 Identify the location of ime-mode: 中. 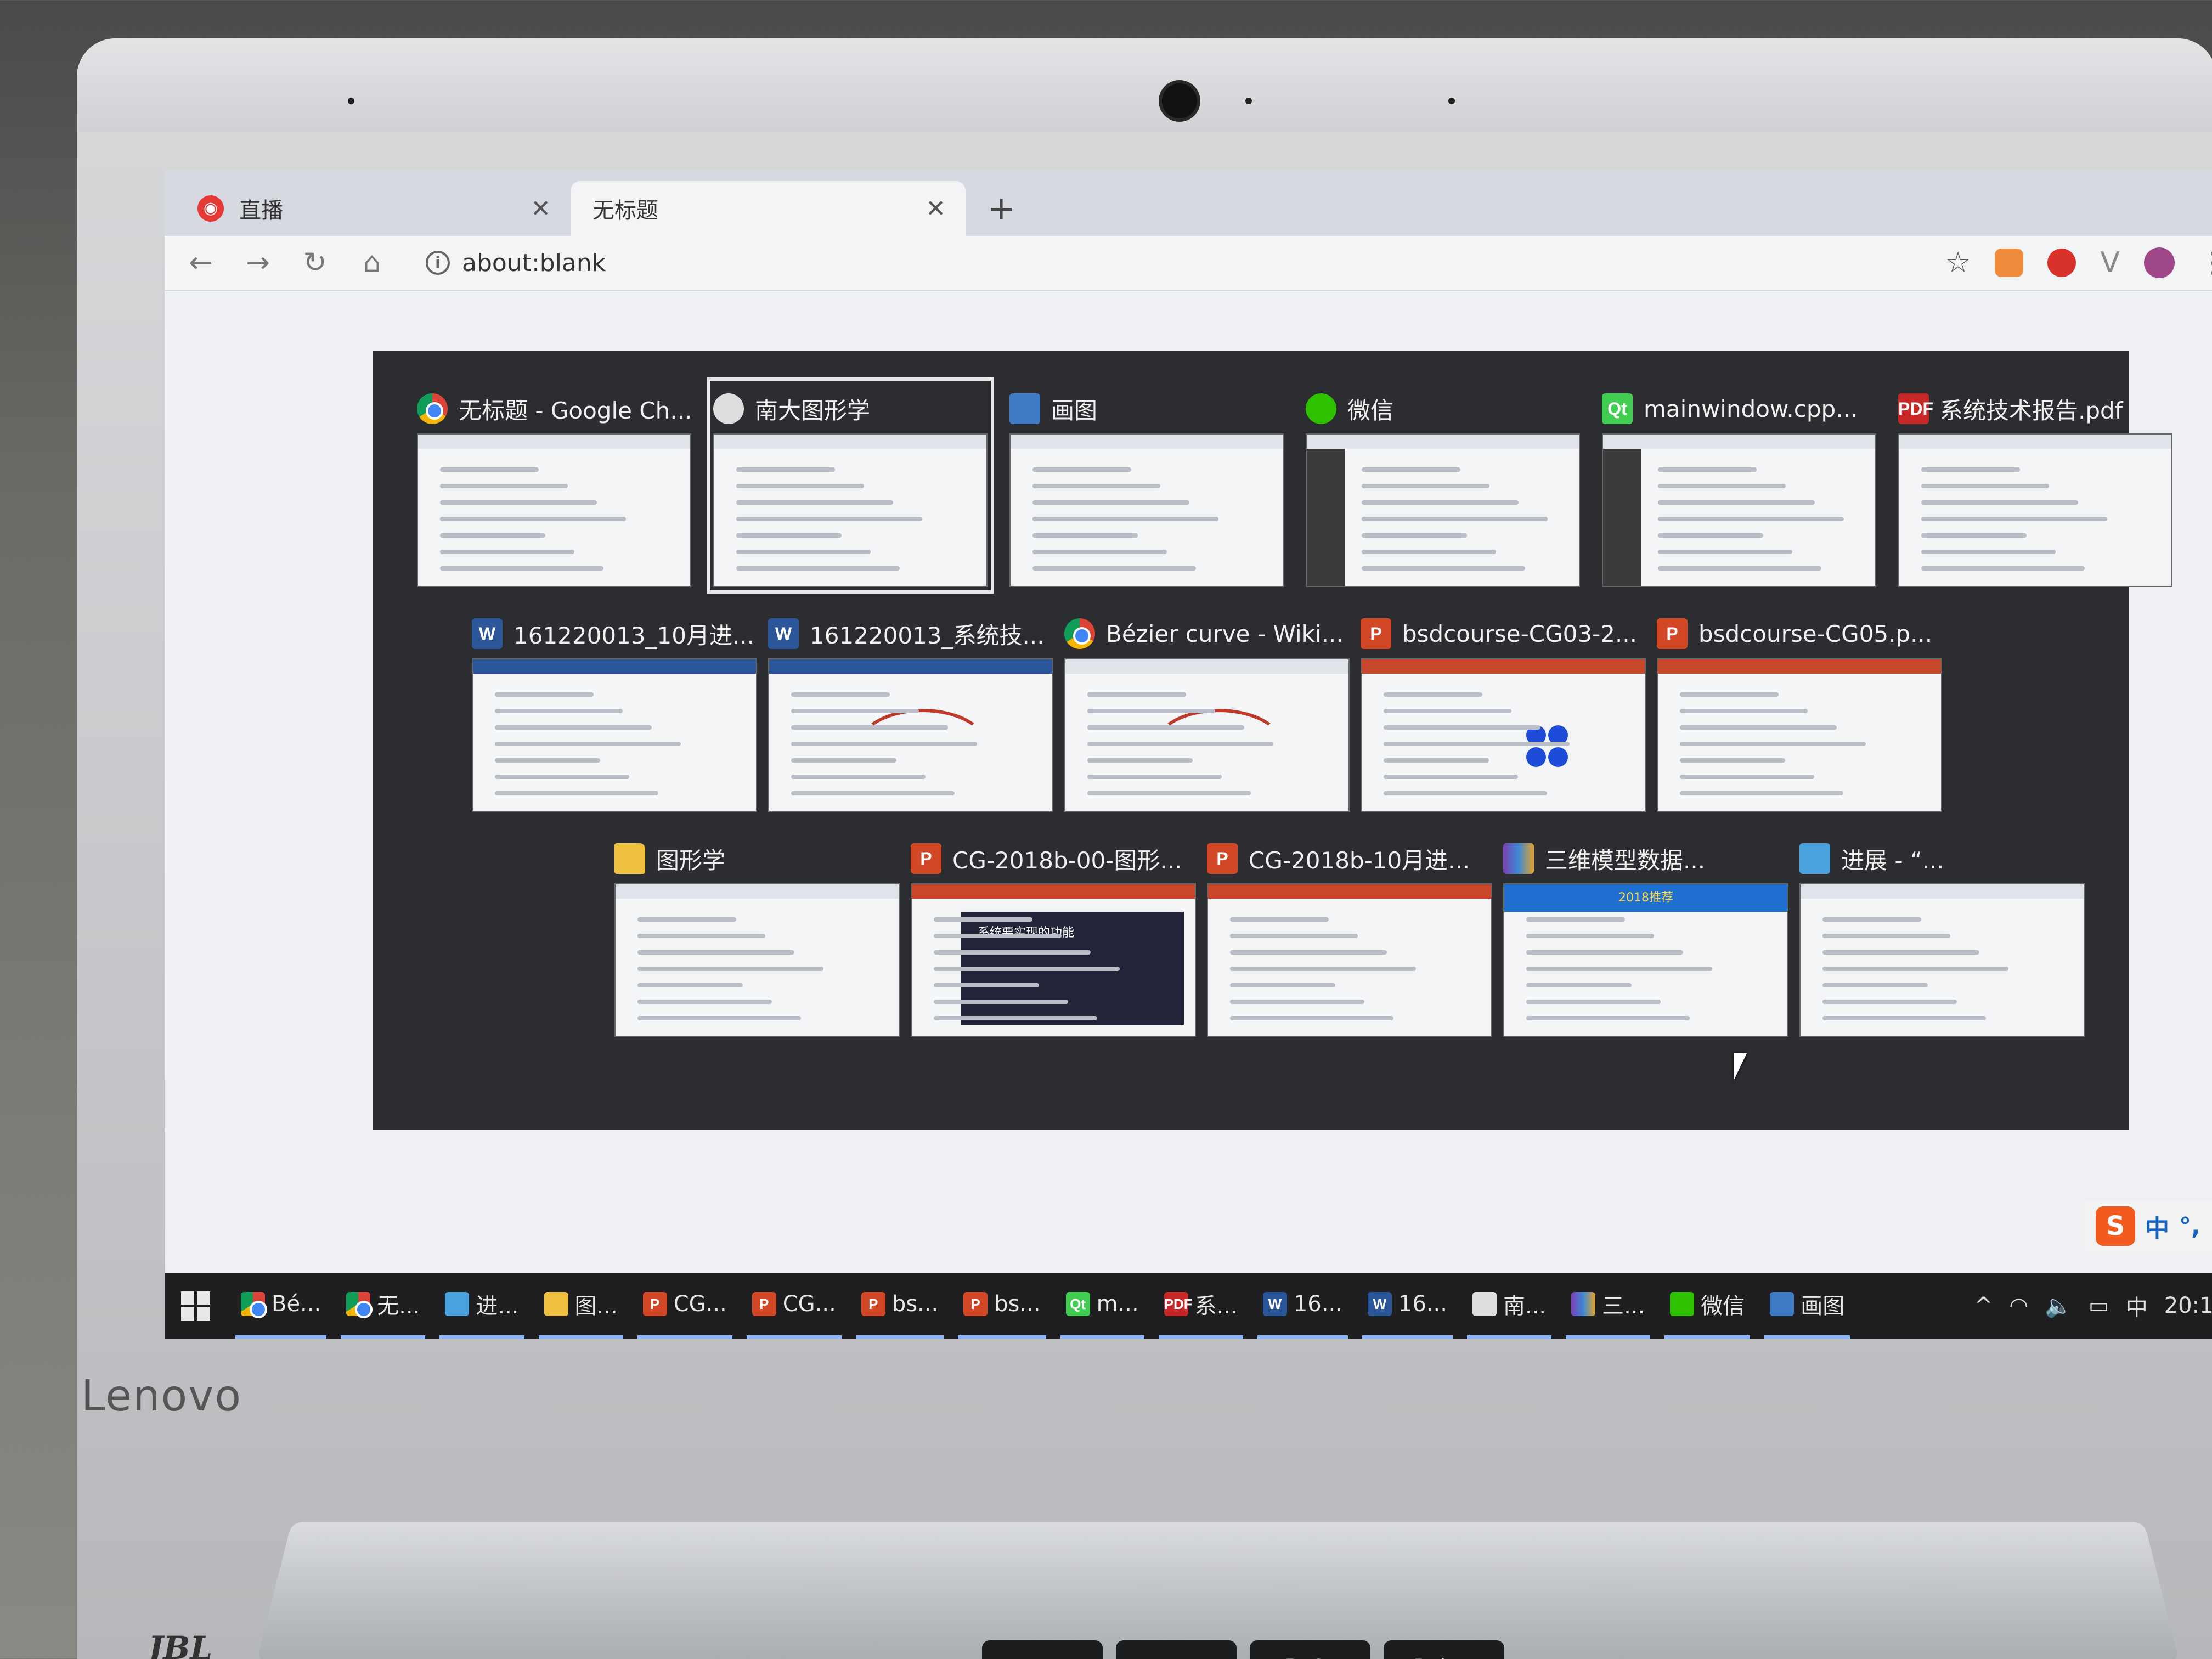
(2157, 1226).